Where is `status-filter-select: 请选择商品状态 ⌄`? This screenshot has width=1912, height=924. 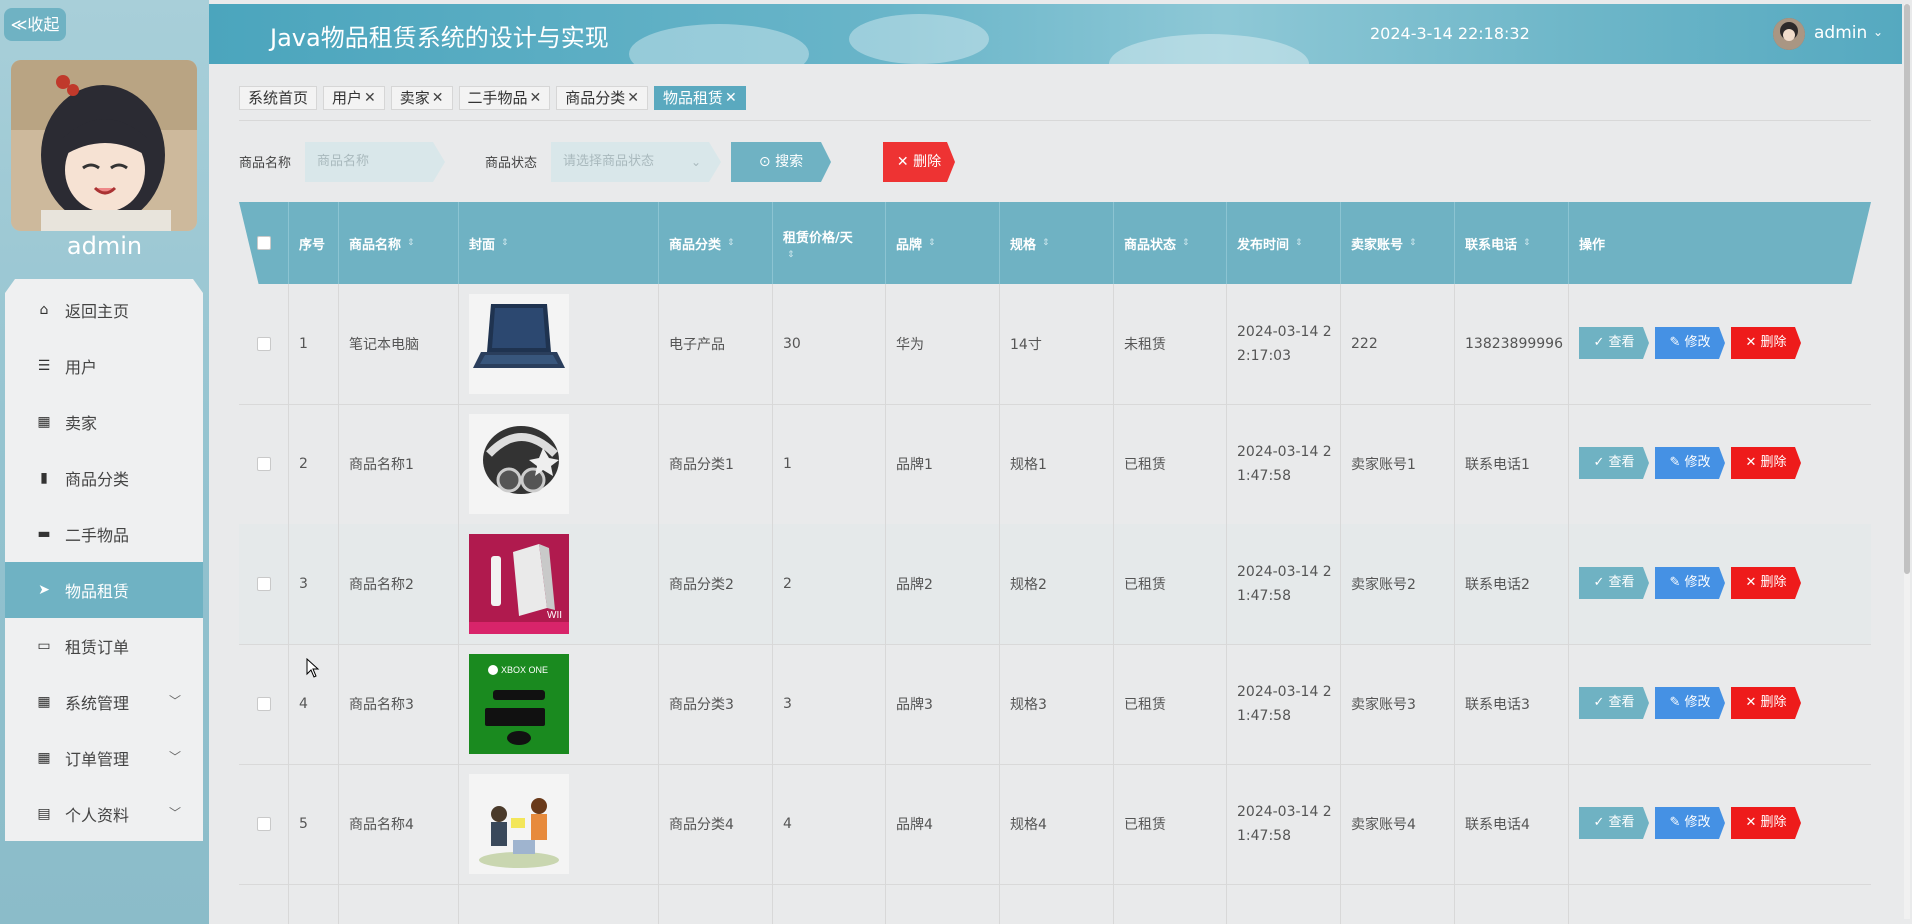 status-filter-select: 请选择商品状态 ⌄ is located at coordinates (636, 162).